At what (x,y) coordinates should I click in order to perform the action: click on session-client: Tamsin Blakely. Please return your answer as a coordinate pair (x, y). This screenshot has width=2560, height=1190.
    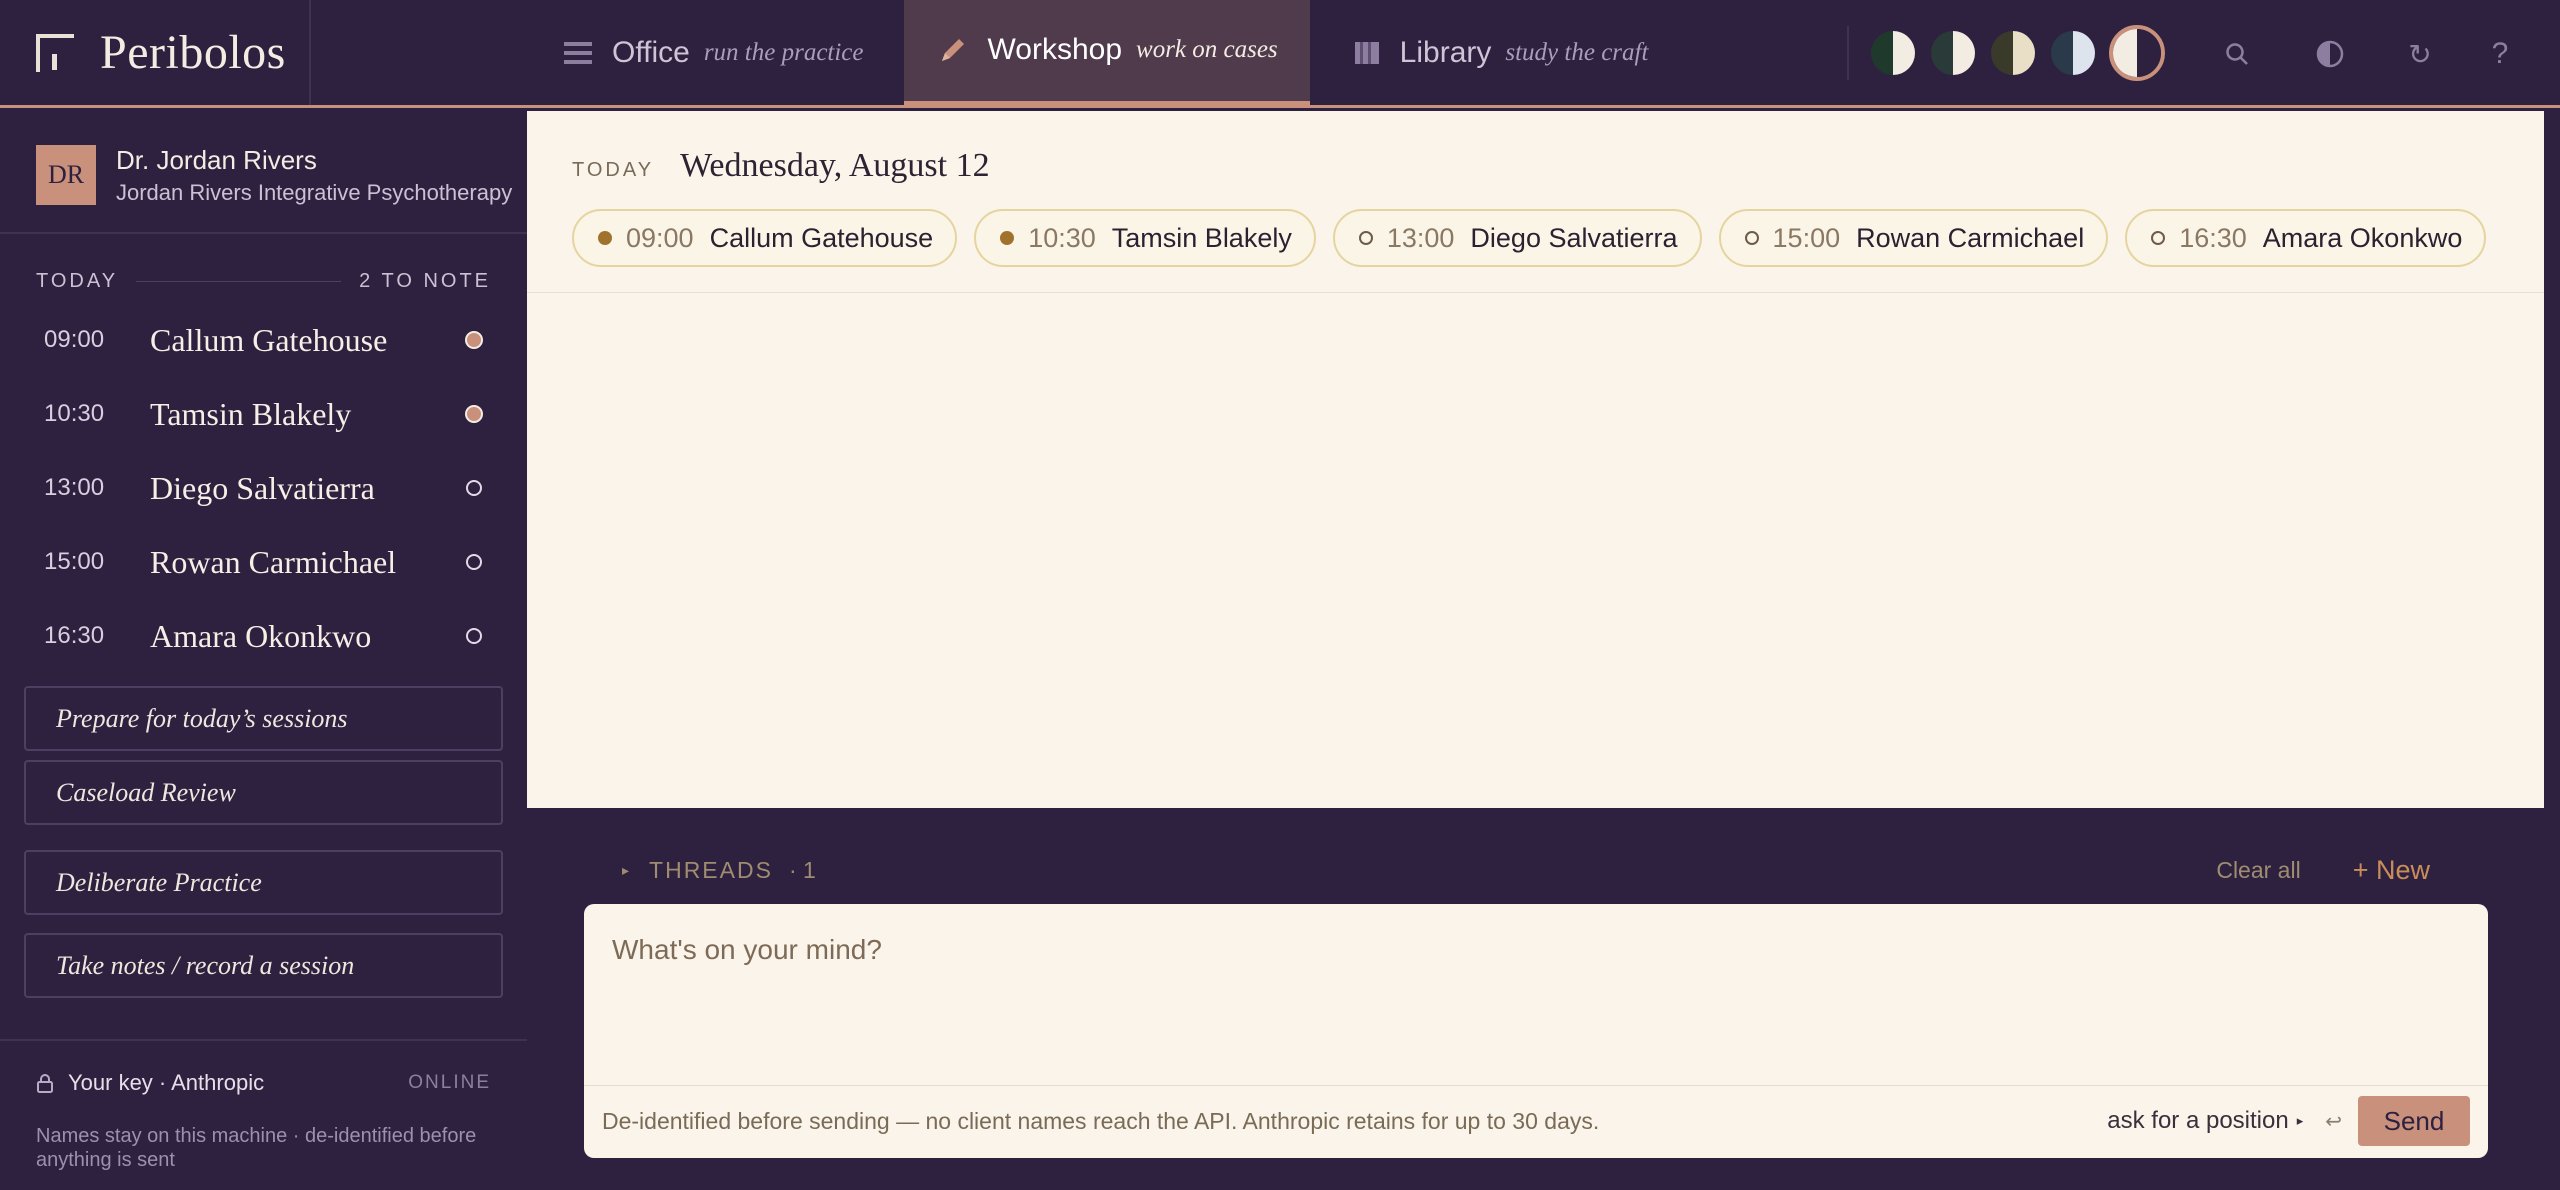
    Looking at the image, I should click on (1201, 237).